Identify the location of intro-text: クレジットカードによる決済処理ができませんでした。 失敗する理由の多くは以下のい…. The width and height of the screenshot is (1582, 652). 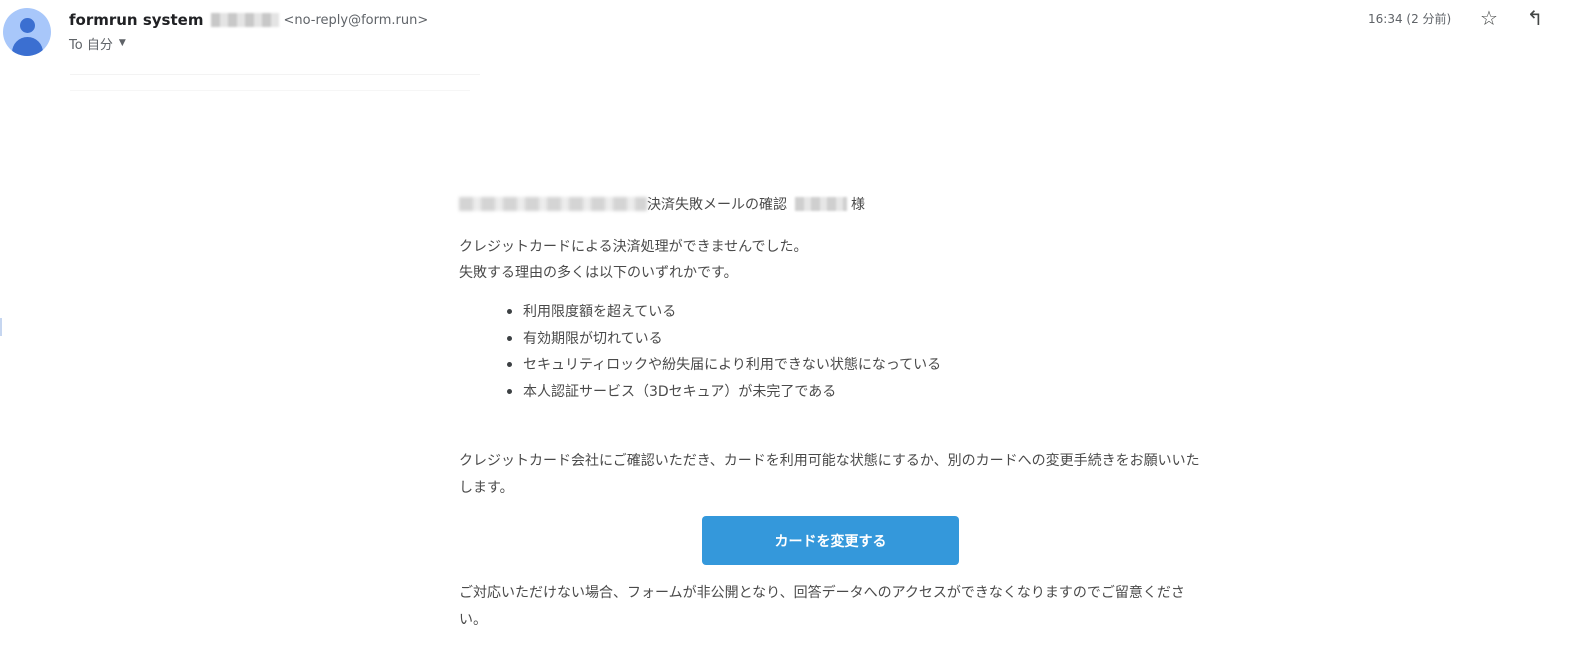
(633, 260).